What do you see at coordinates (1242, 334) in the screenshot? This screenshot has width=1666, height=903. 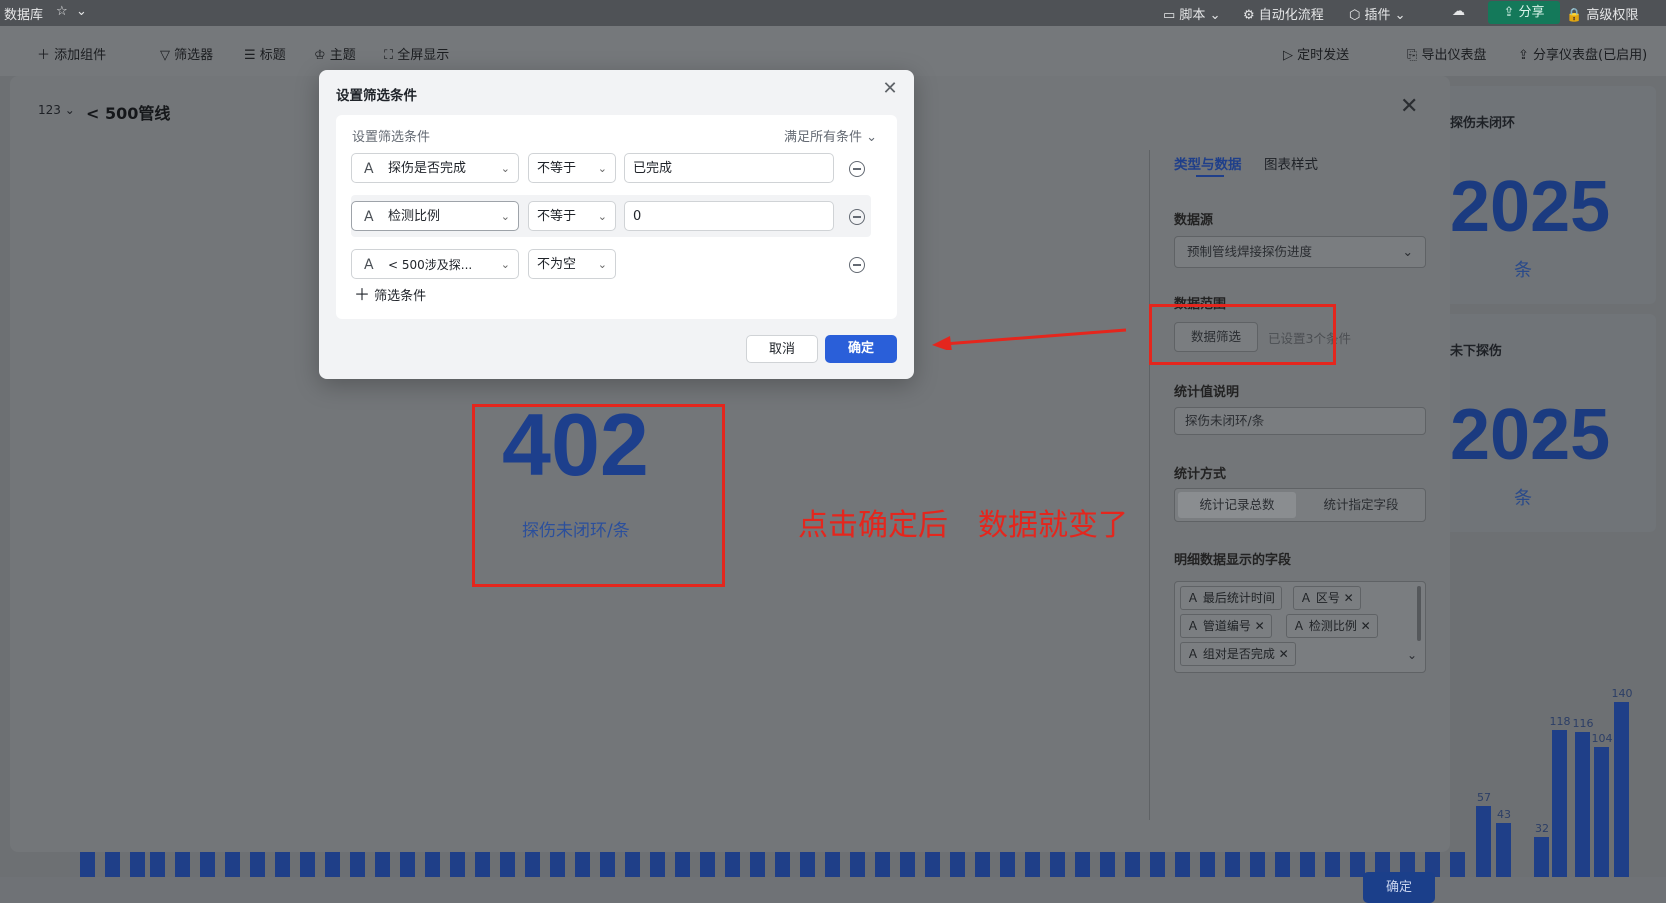 I see `annotation-box-filter` at bounding box center [1242, 334].